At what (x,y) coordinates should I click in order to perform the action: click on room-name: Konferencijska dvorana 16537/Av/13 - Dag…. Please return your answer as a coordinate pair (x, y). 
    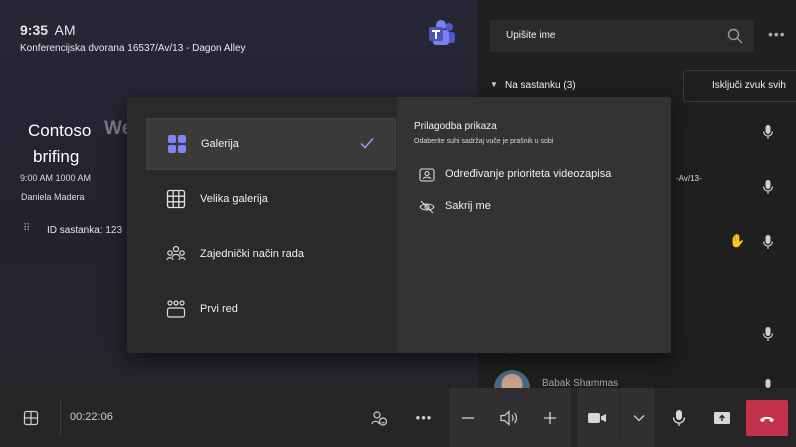
    Looking at the image, I should click on (133, 48).